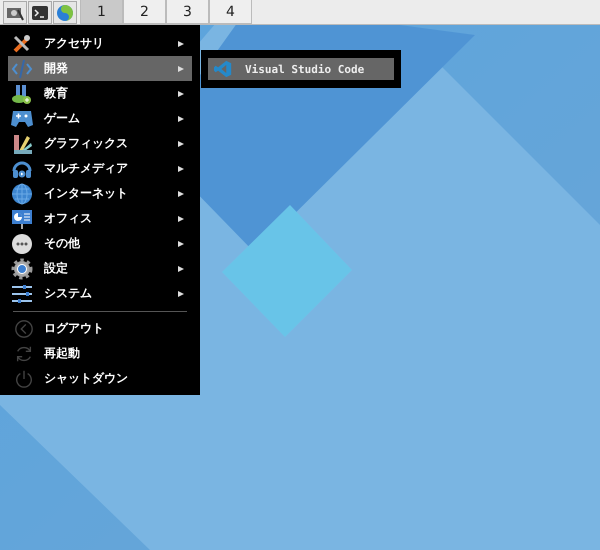 The image size is (600, 550). I want to click on workspace-button: 1, so click(101, 12).